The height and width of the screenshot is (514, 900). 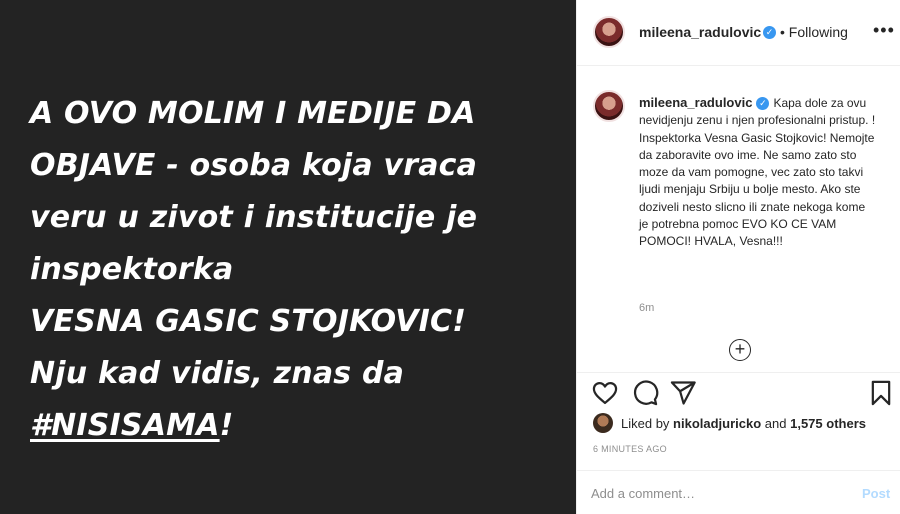 What do you see at coordinates (776, 423) in the screenshot?
I see `likes-middle: and` at bounding box center [776, 423].